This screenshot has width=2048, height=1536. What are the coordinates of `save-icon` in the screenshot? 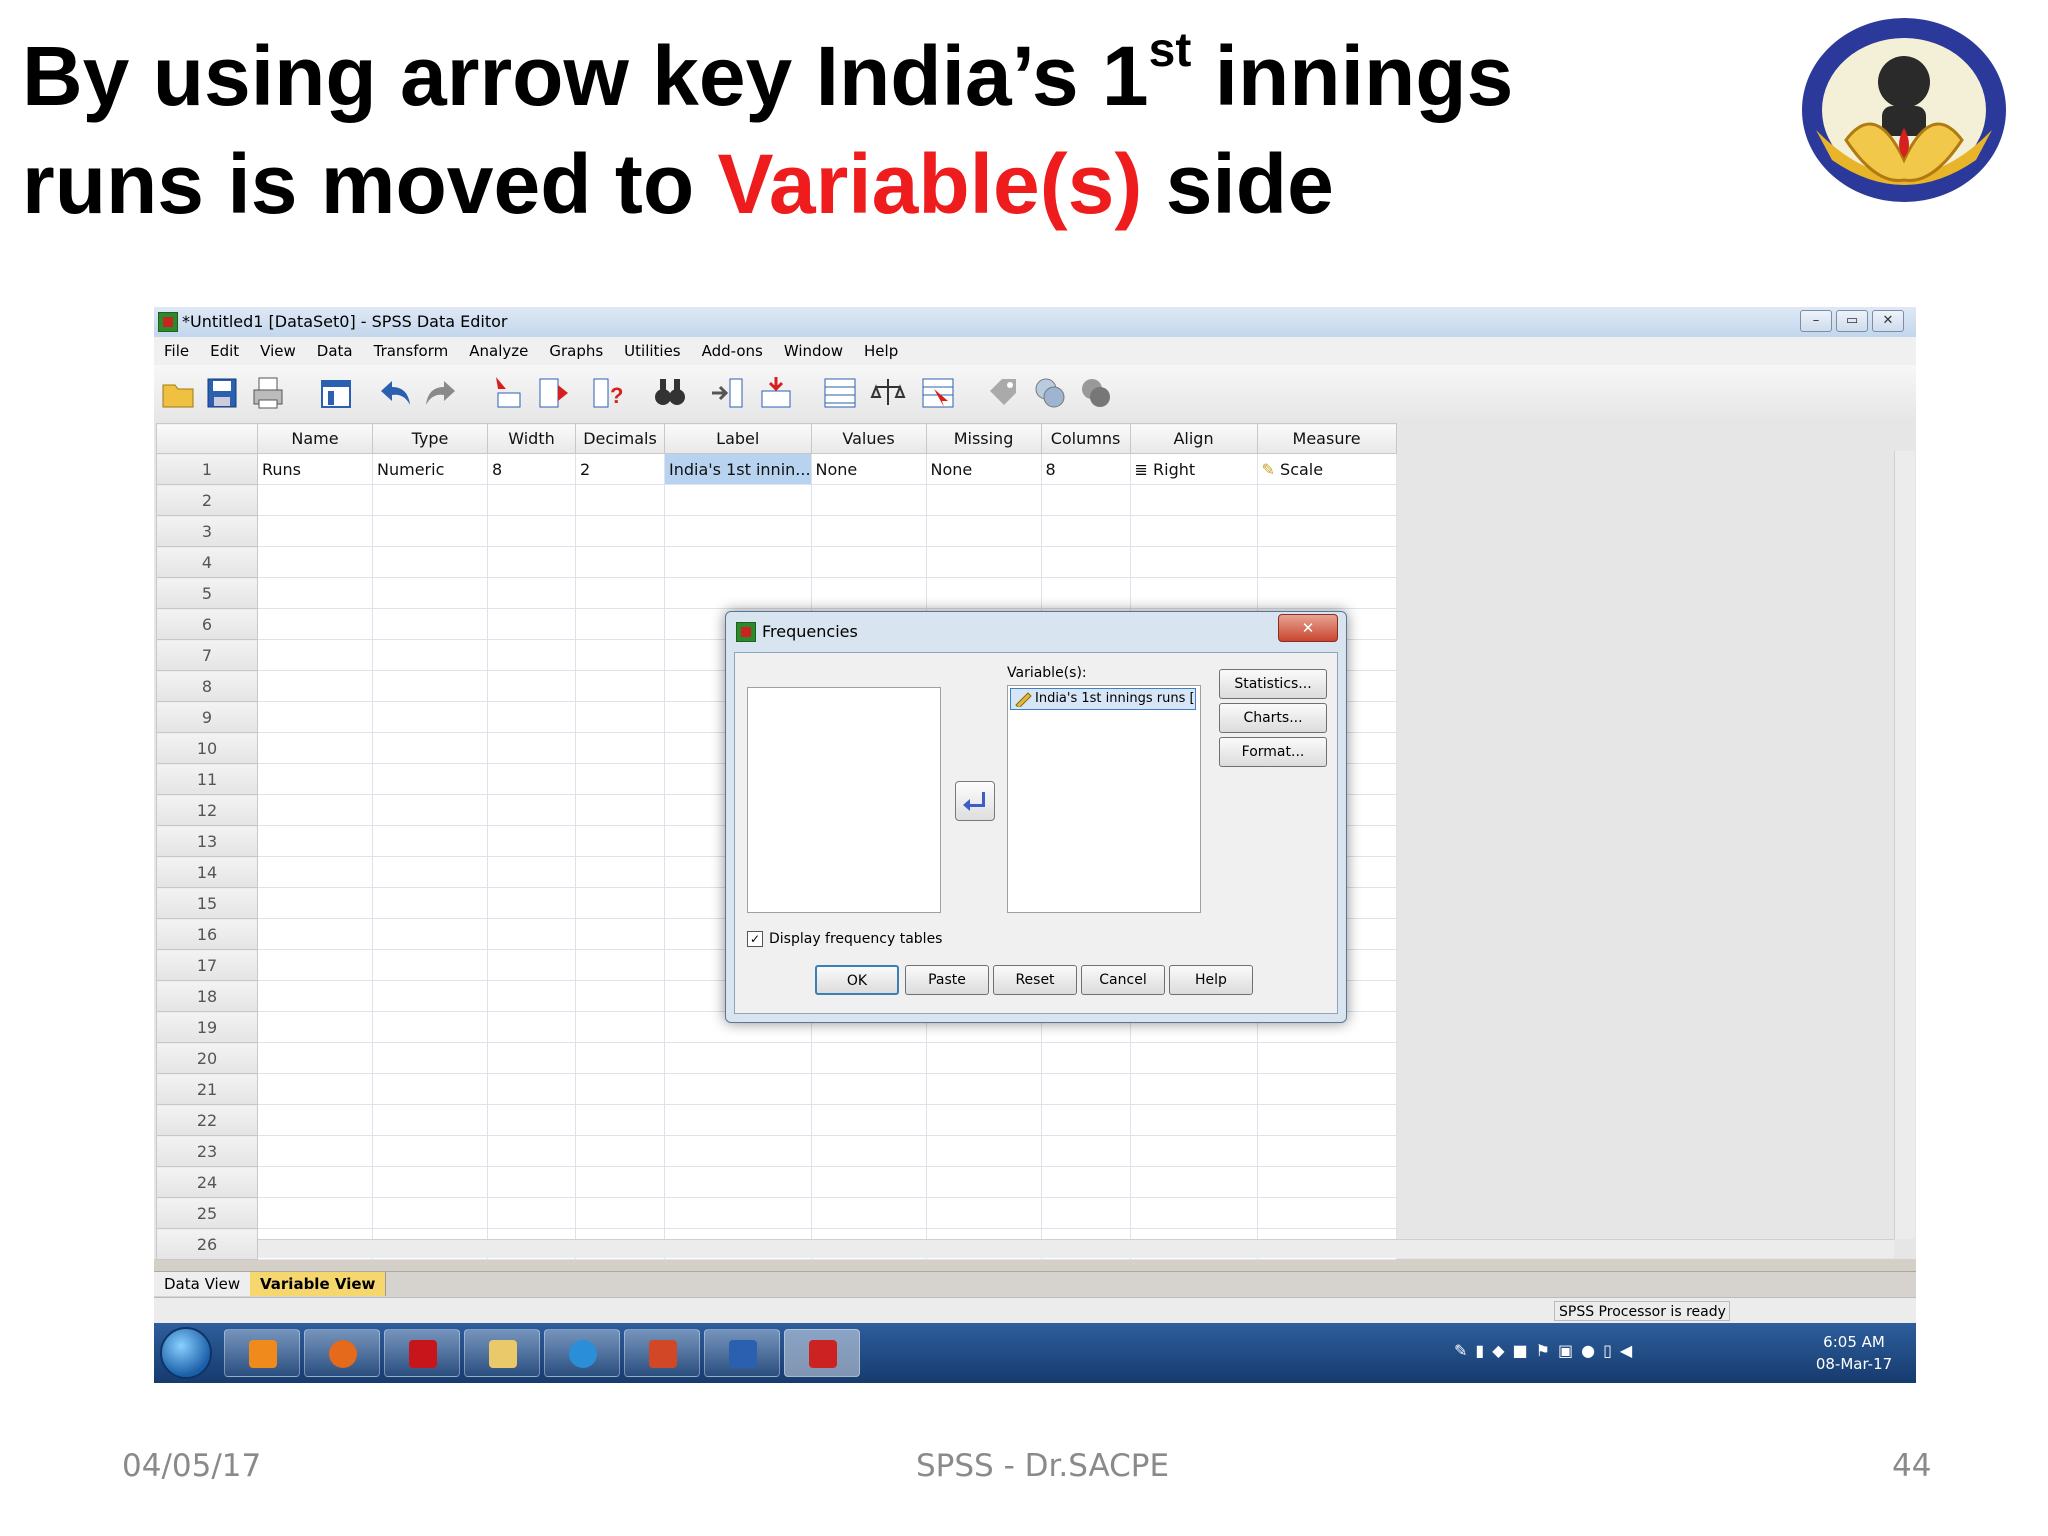 It's located at (222, 393).